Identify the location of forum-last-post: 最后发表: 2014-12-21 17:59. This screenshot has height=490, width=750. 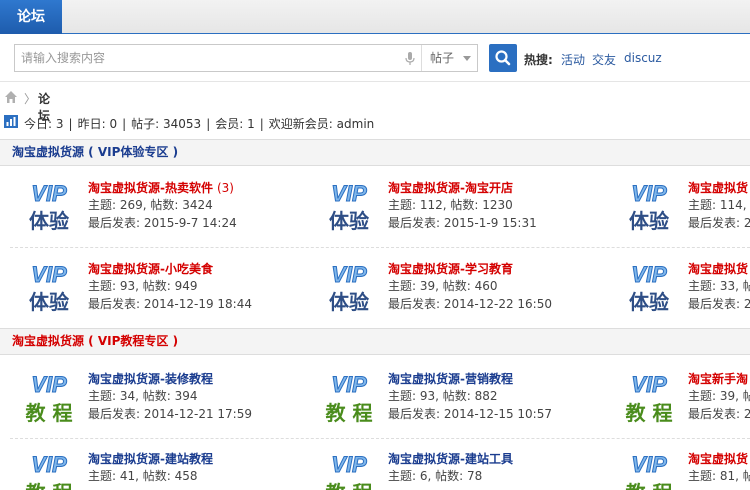
(170, 413).